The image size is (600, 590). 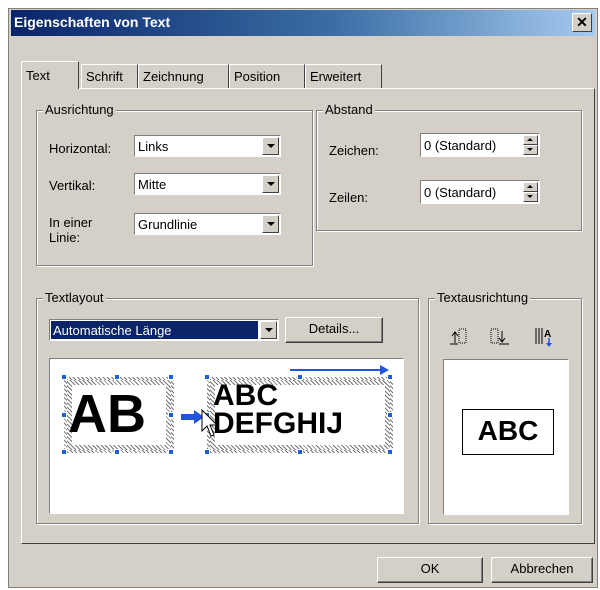 I want to click on textlayout-value: Automatische Länge, so click(x=154, y=330).